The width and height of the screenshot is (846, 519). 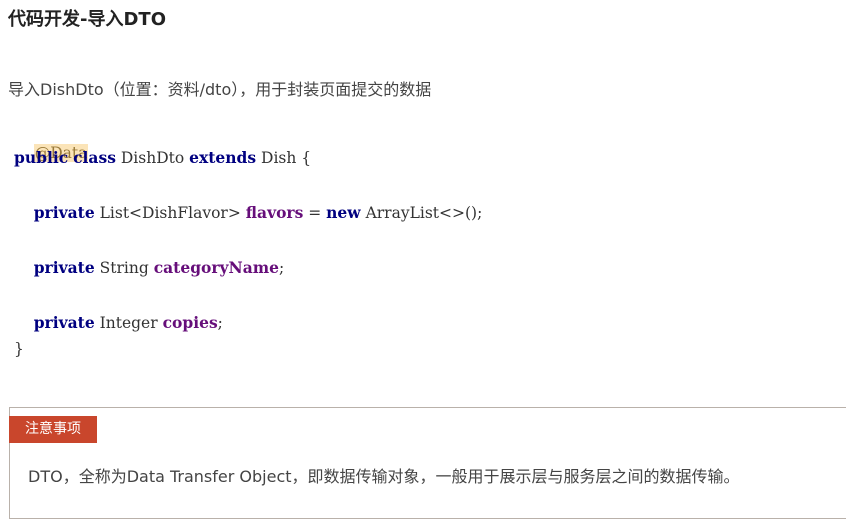 I want to click on field-type: Integer, so click(x=128, y=323).